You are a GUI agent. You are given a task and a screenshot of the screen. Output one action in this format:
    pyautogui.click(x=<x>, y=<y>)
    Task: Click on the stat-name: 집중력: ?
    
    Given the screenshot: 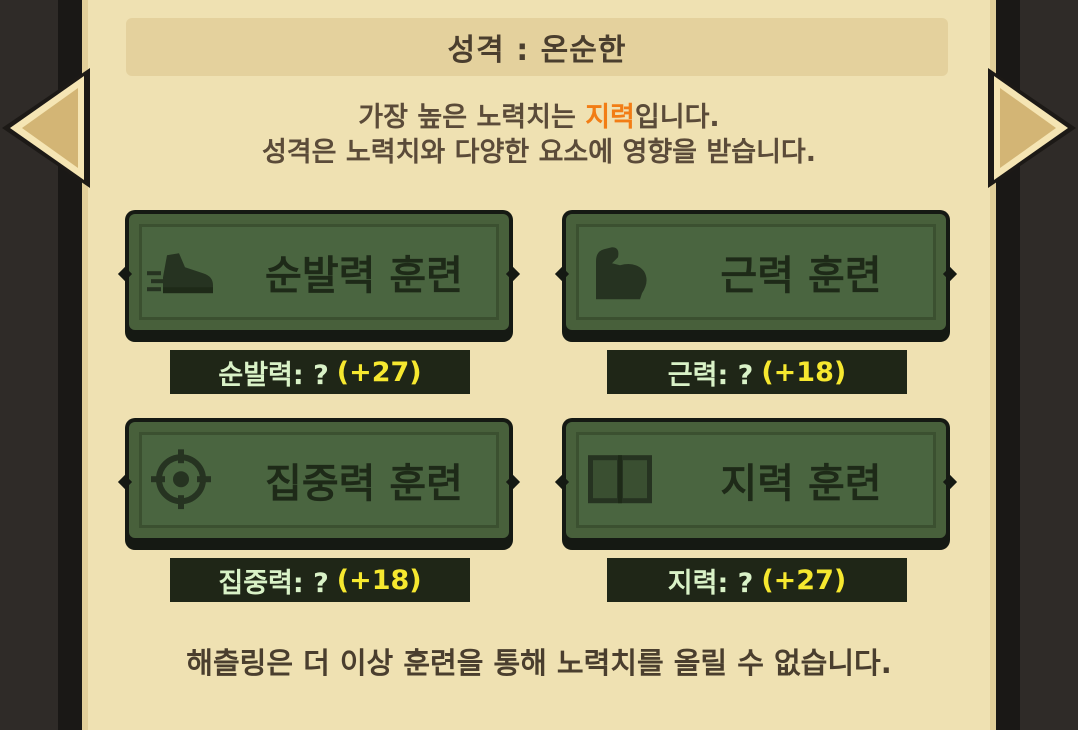 What is the action you would take?
    pyautogui.click(x=273, y=583)
    